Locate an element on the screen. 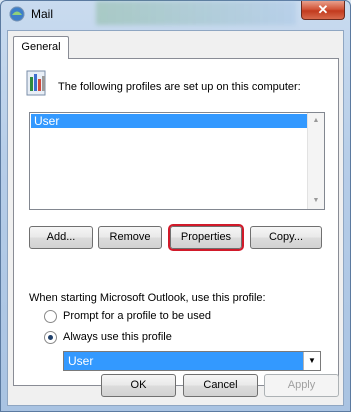 Image resolution: width=351 pixels, height=412 pixels. scroll-down-icon: ▼ is located at coordinates (316, 201).